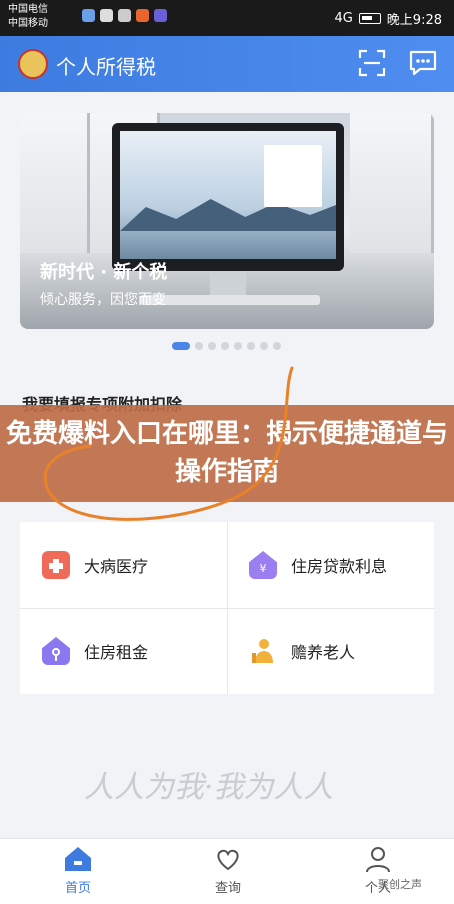  I want to click on slogan: 人人为我·我为人人, so click(209, 787).